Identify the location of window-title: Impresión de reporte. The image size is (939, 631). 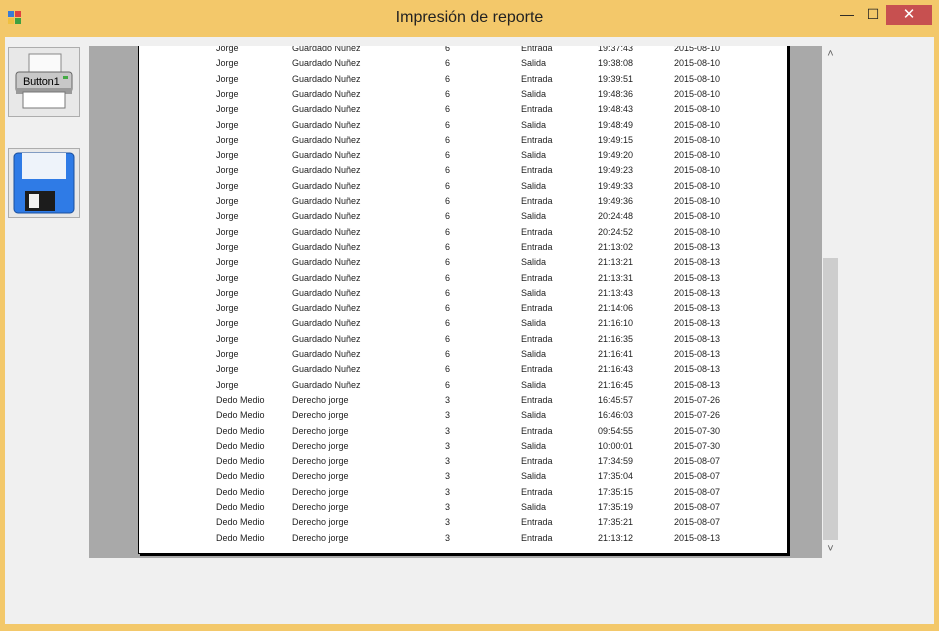
(469, 17).